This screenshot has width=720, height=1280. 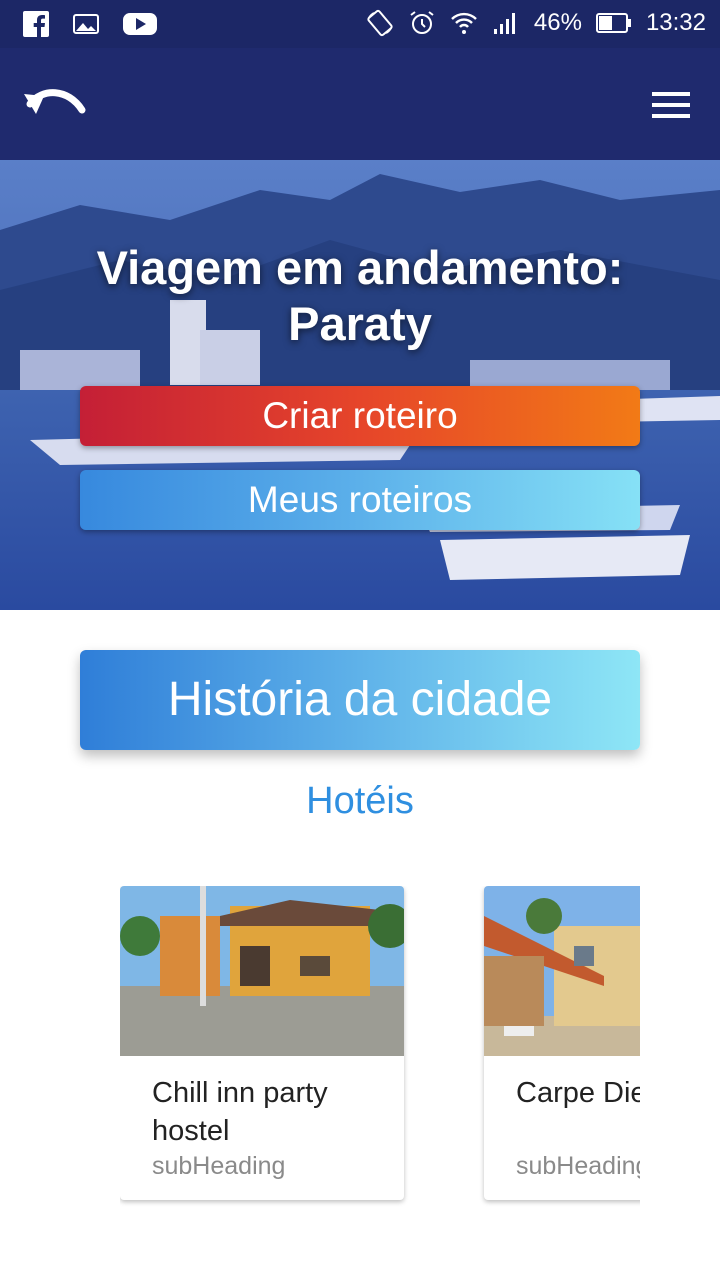 What do you see at coordinates (240, 1112) in the screenshot?
I see `hotel-name: Chill inn party hostel` at bounding box center [240, 1112].